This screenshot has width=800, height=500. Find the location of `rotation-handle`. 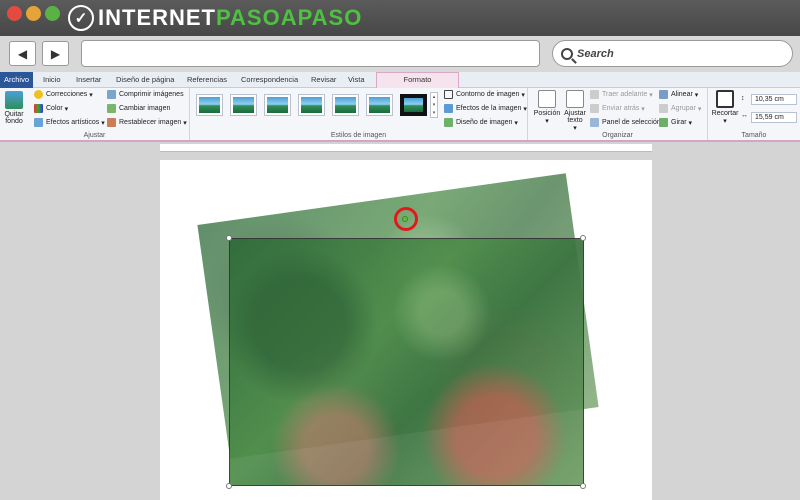

rotation-handle is located at coordinates (405, 219).